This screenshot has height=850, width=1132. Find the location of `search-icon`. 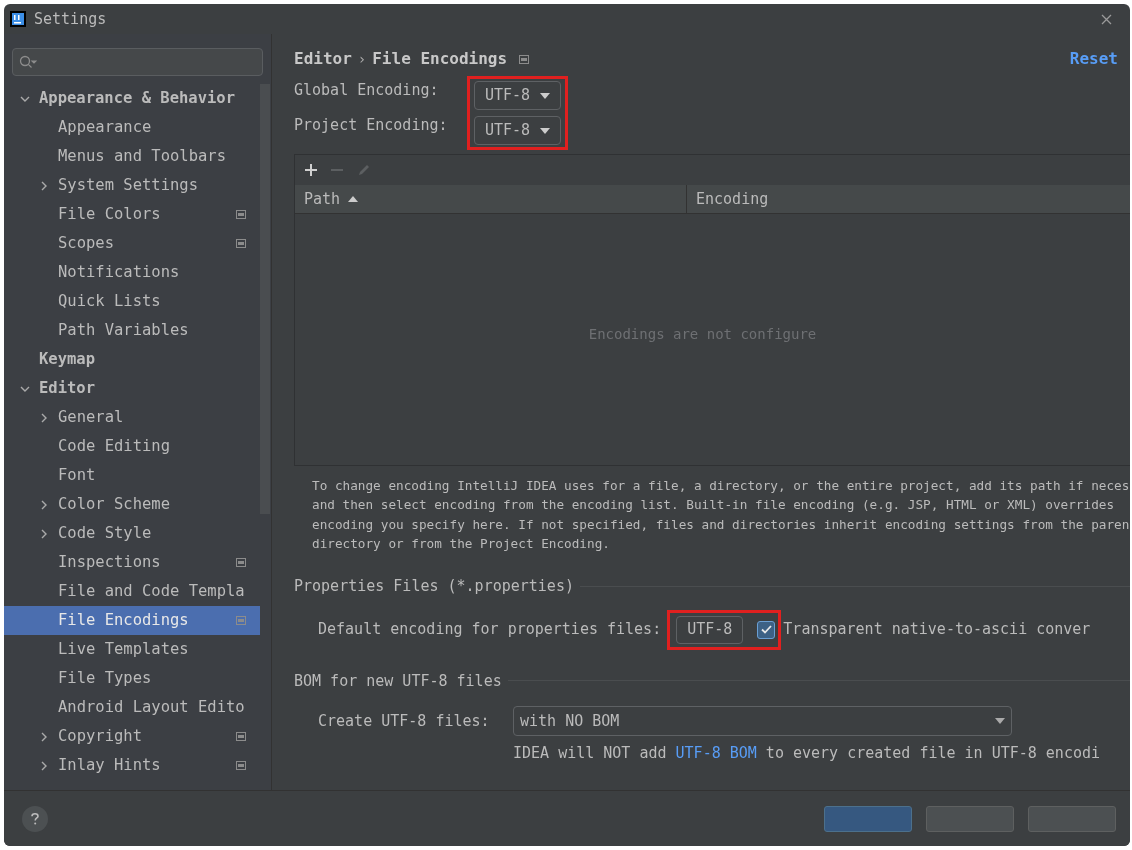

search-icon is located at coordinates (28, 62).